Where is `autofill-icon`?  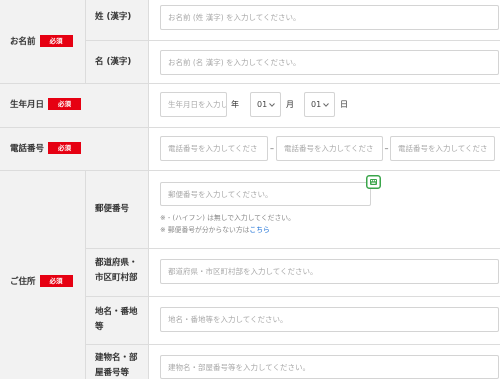
autofill-icon is located at coordinates (373, 182).